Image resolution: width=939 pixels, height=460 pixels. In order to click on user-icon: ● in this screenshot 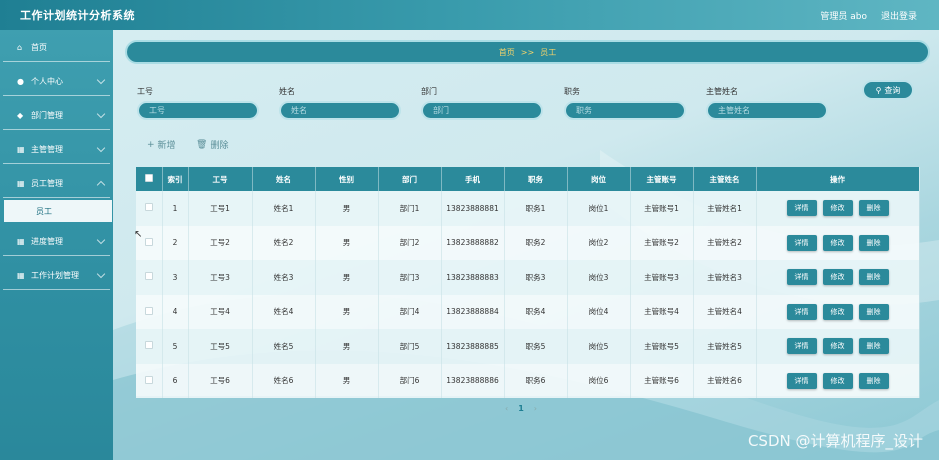, I will do `click(20, 81)`.